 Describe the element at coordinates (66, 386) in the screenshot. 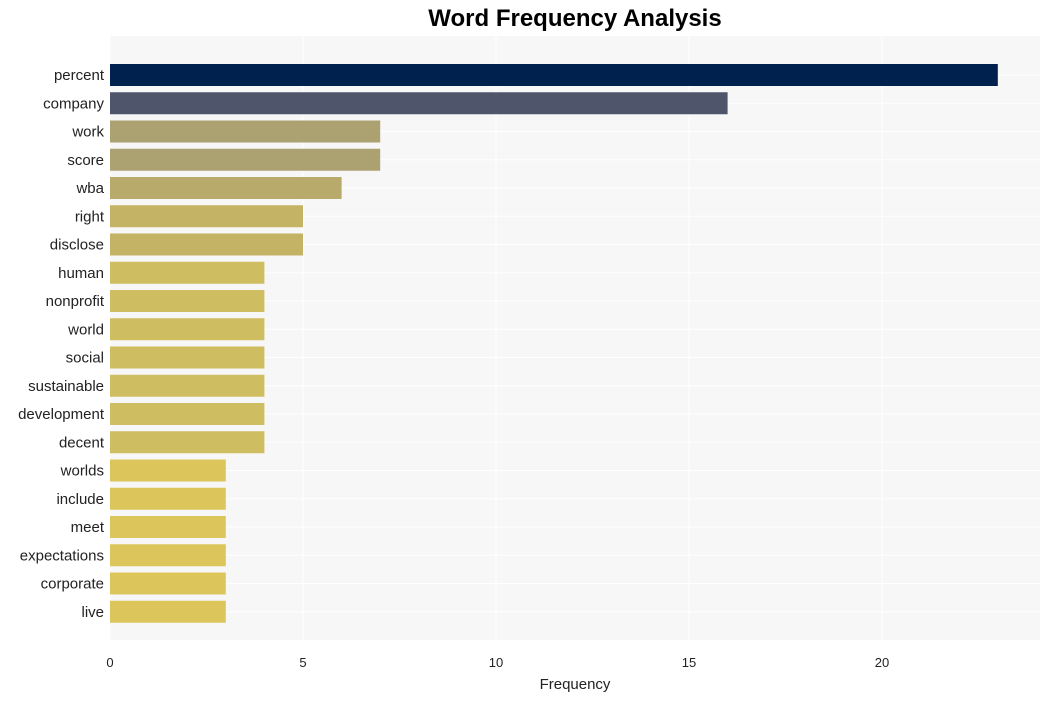

I see `y-tick-label: sustainable` at that location.